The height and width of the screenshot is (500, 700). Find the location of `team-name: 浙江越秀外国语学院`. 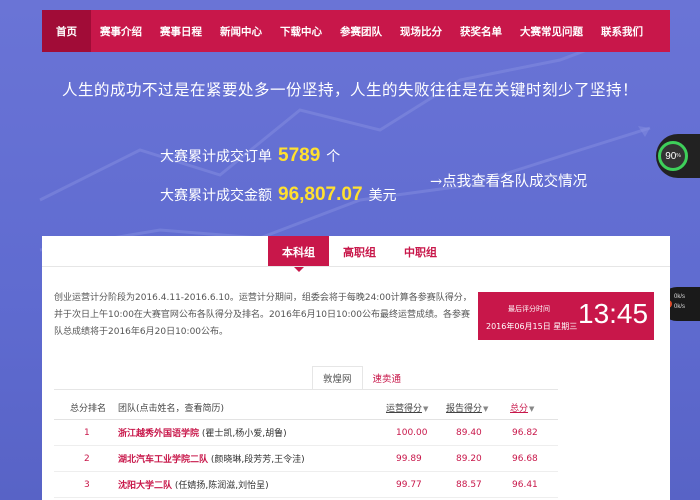

team-name: 浙江越秀外国语学院 is located at coordinates (159, 434).